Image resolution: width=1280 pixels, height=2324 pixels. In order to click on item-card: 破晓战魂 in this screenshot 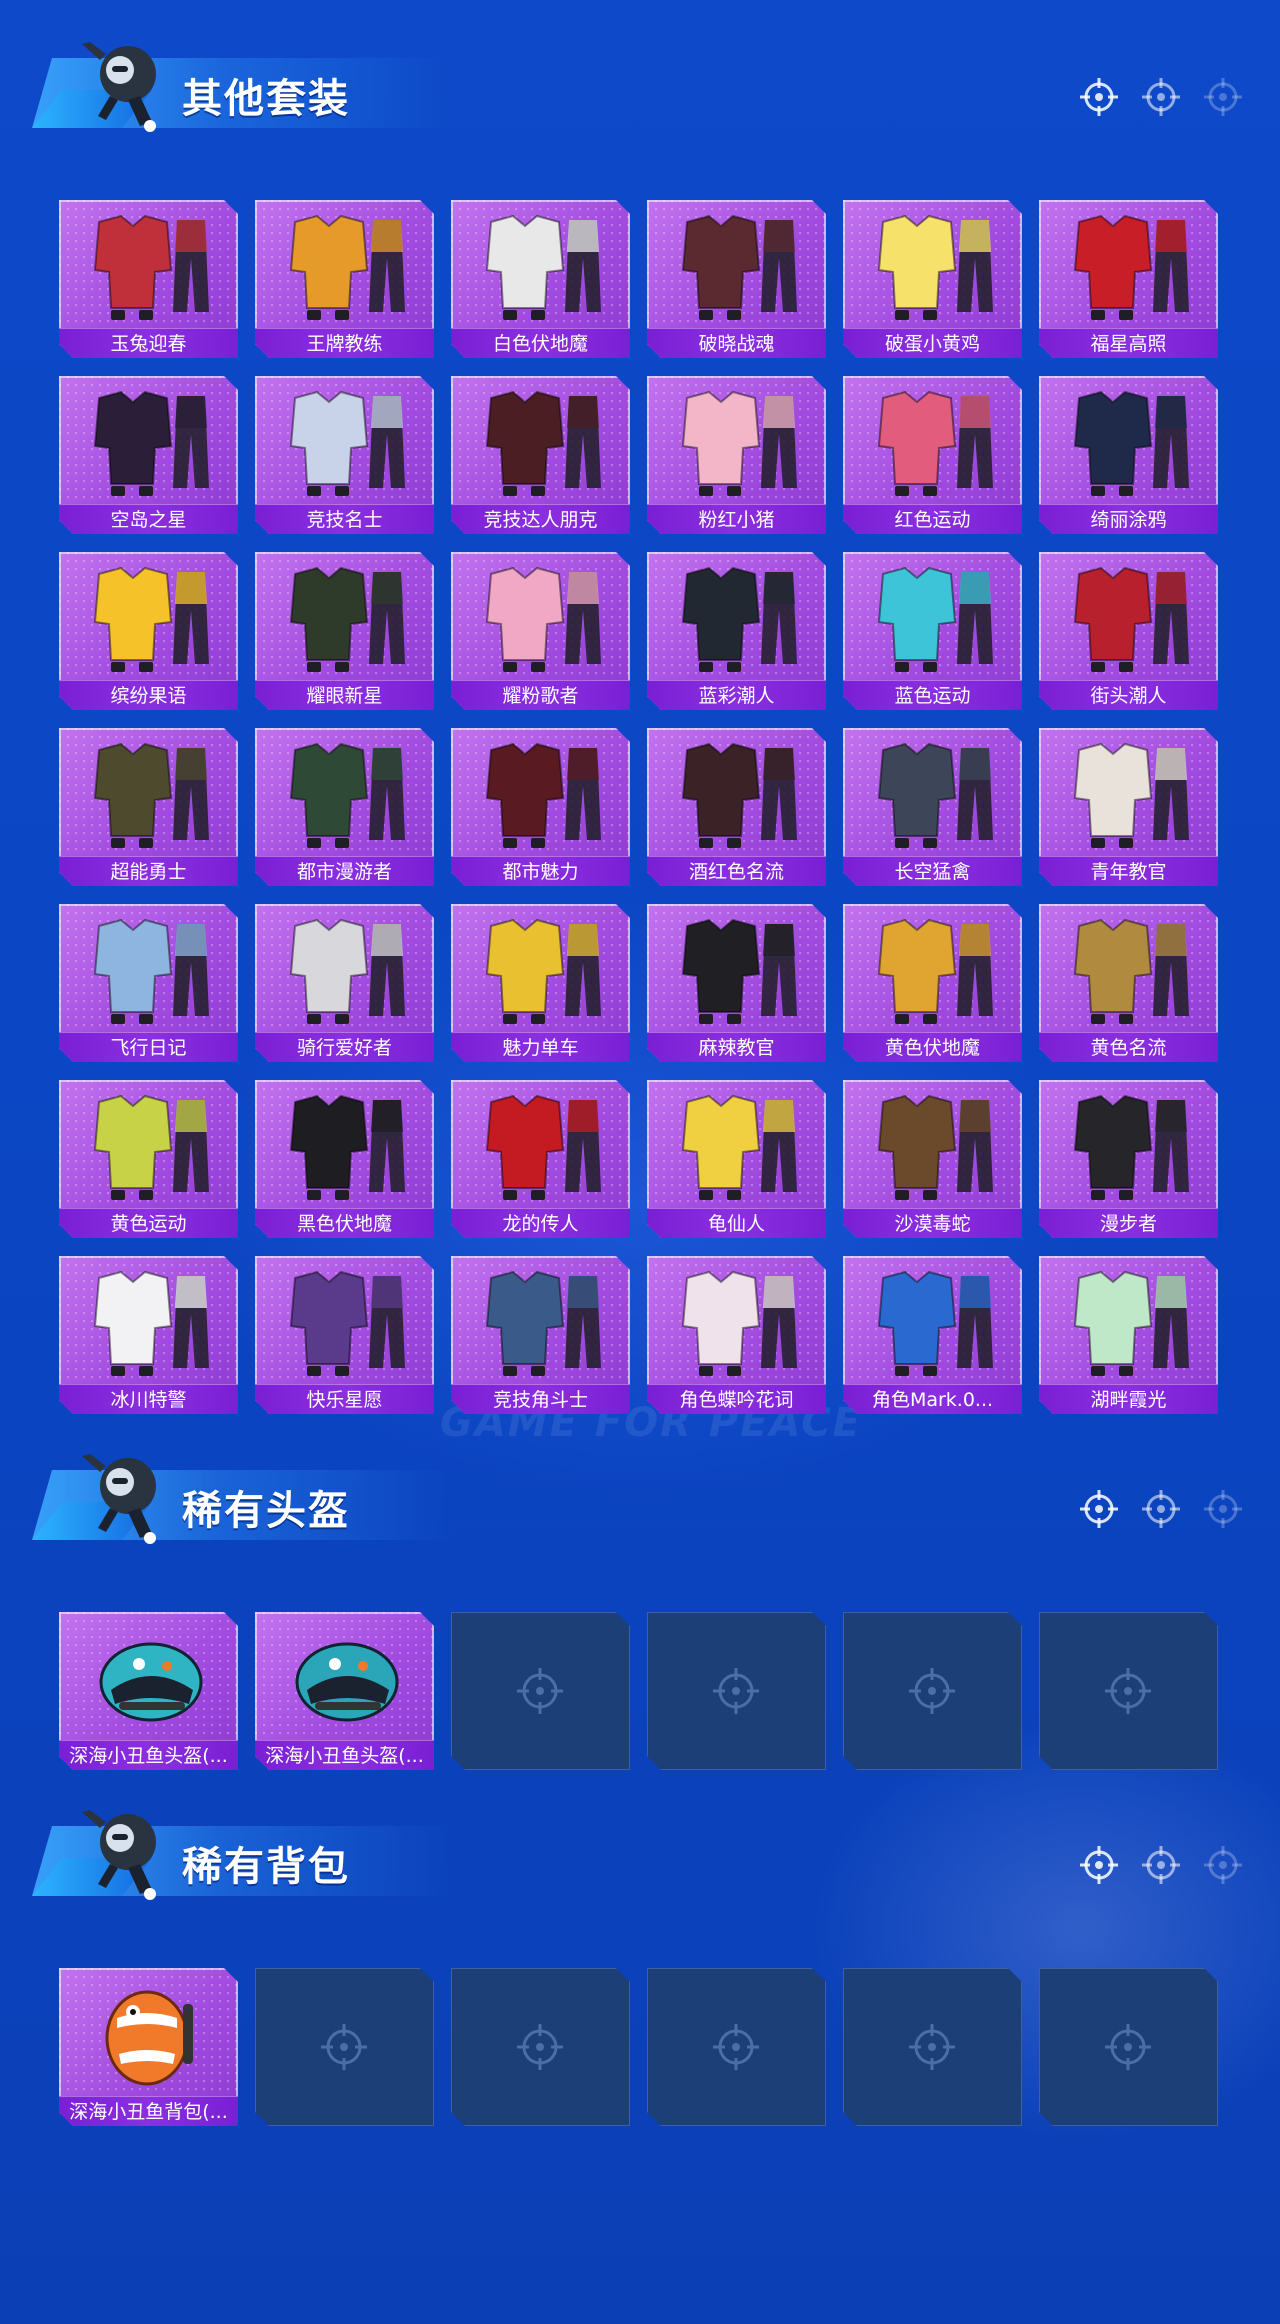, I will do `click(736, 279)`.